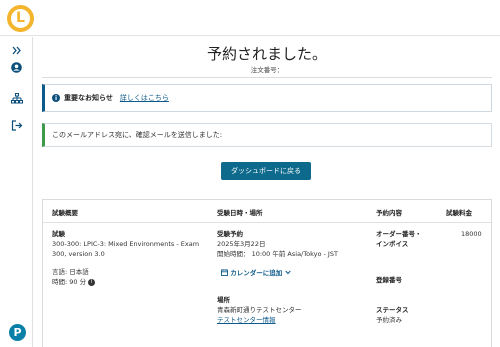 The width and height of the screenshot is (500, 347). I want to click on location-label: 場所, so click(223, 300).